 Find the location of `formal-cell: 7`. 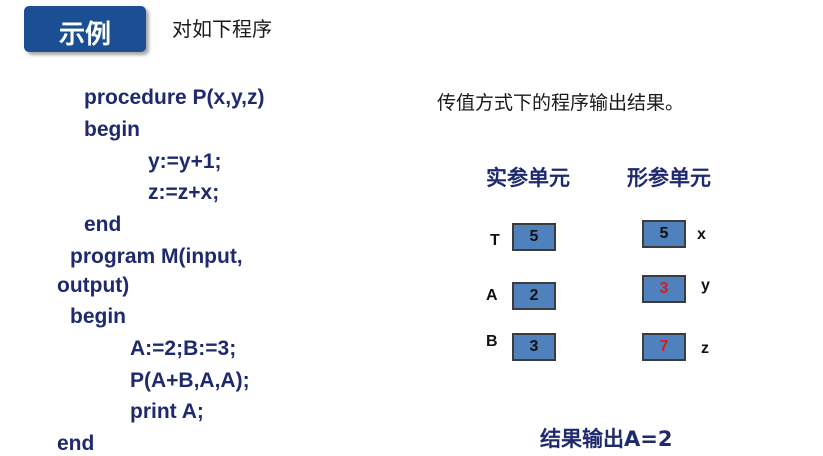

formal-cell: 7 is located at coordinates (664, 347).